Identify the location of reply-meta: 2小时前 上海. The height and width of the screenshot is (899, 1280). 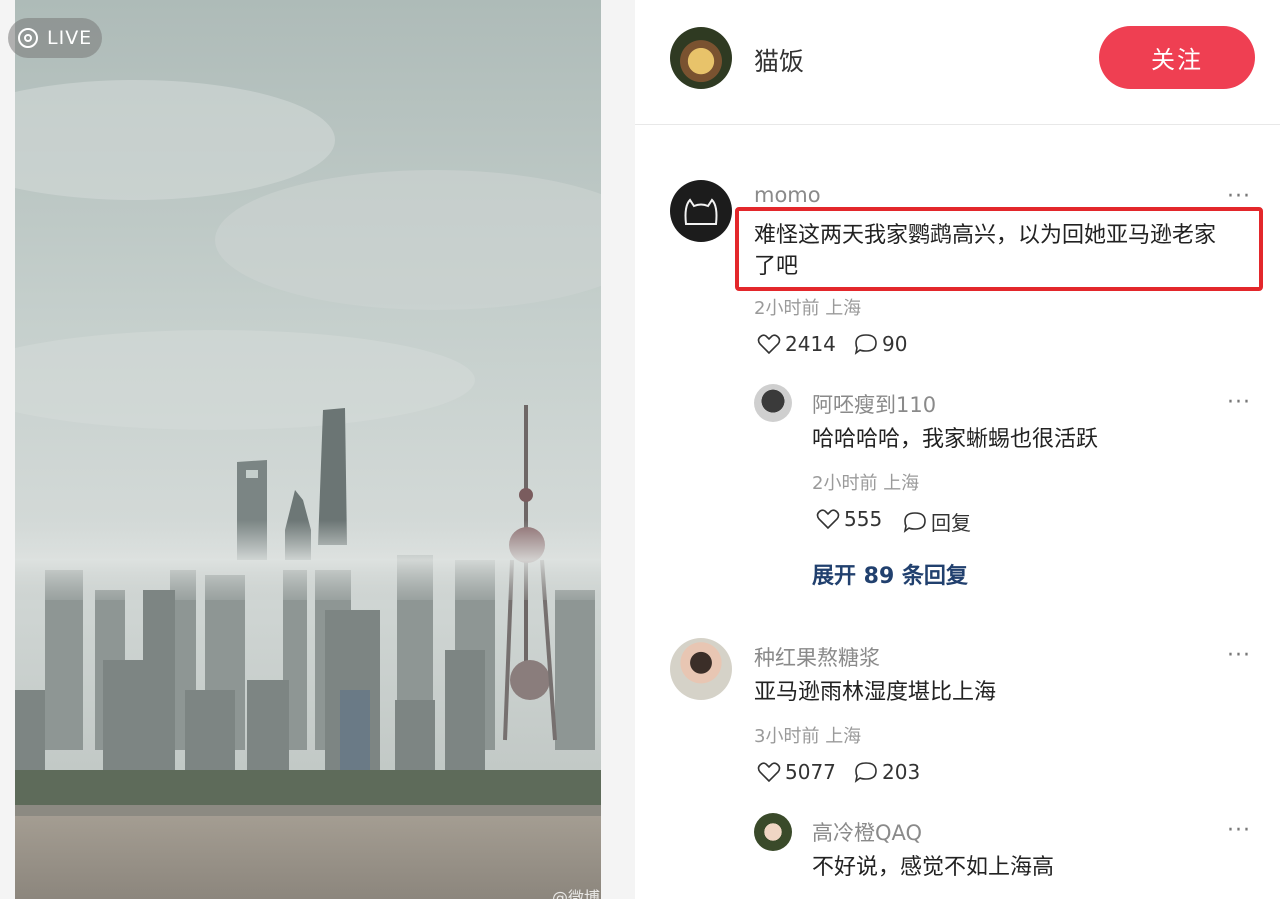
(865, 482).